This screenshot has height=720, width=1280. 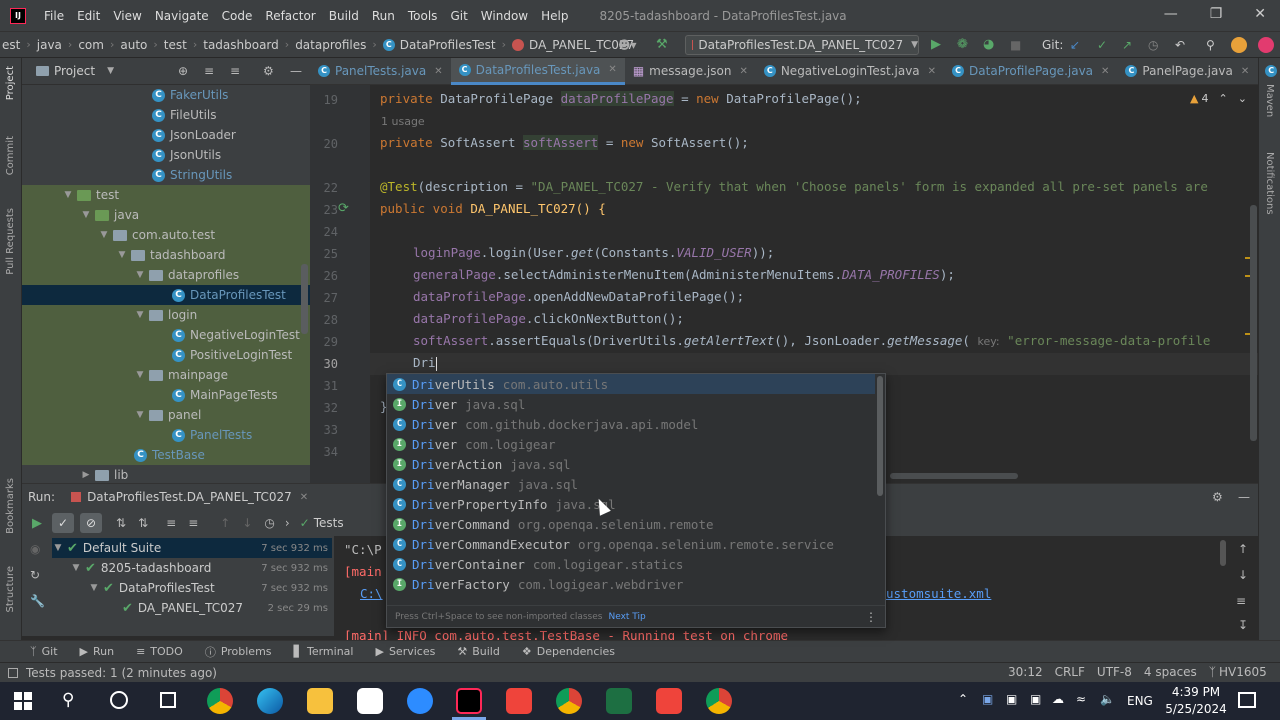 I want to click on wifi-icon: ≈, so click(x=1081, y=699).